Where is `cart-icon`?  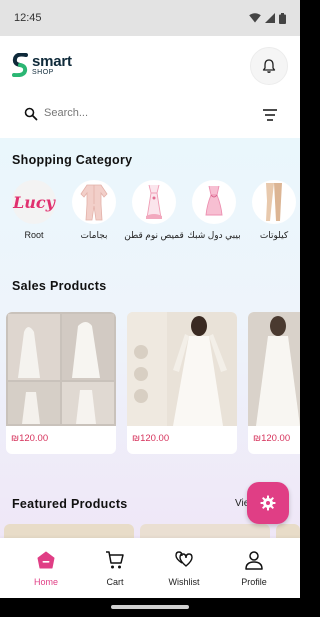 cart-icon is located at coordinates (115, 560).